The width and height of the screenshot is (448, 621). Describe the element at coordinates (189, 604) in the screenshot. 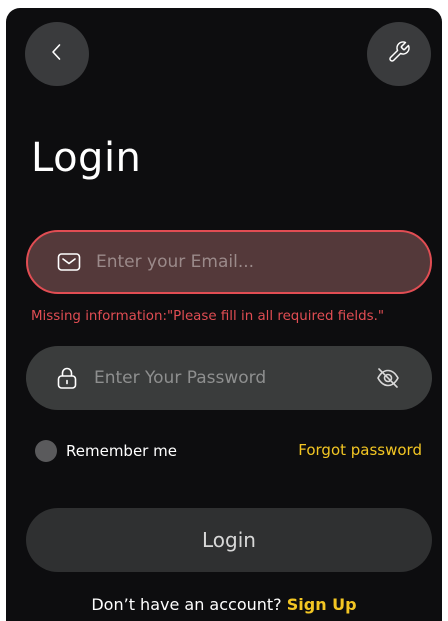

I see `signup-prompt-text: Don’t have an account?` at that location.